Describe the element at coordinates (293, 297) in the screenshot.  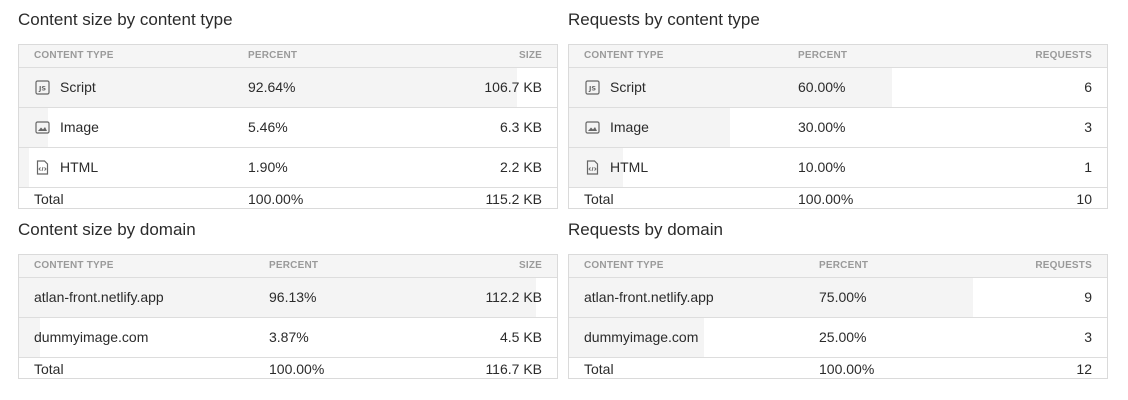
I see `row-percent: 96.13%` at that location.